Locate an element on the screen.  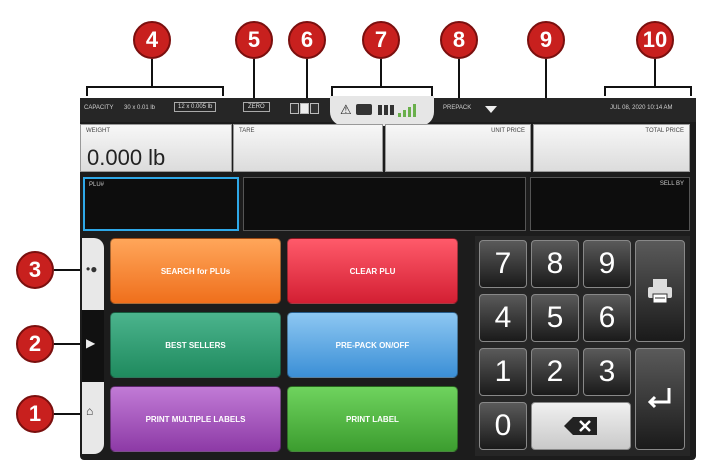
warning-icon: ⚠ is located at coordinates (346, 110).